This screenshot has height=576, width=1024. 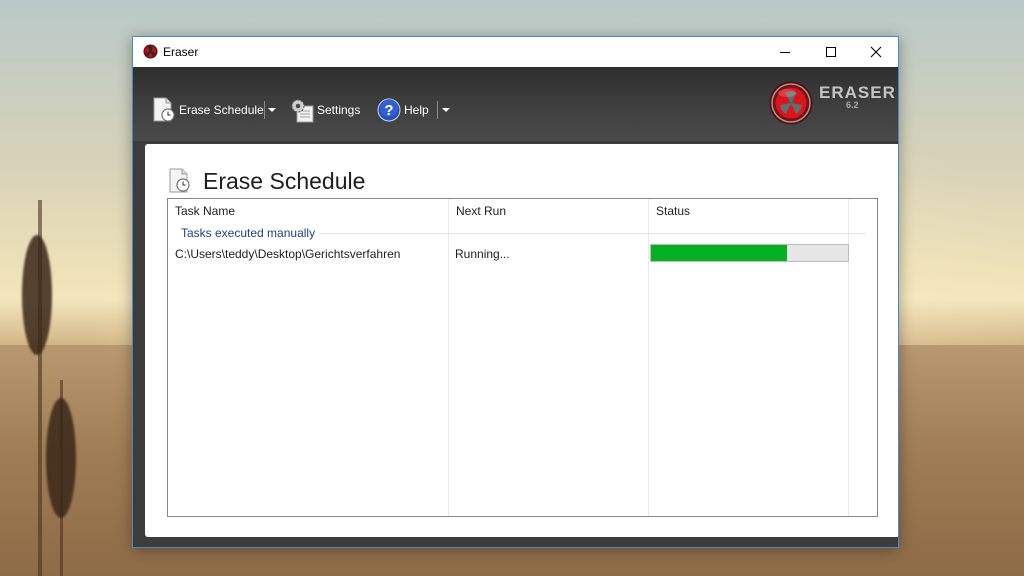 I want to click on gear-icon, so click(x=302, y=111).